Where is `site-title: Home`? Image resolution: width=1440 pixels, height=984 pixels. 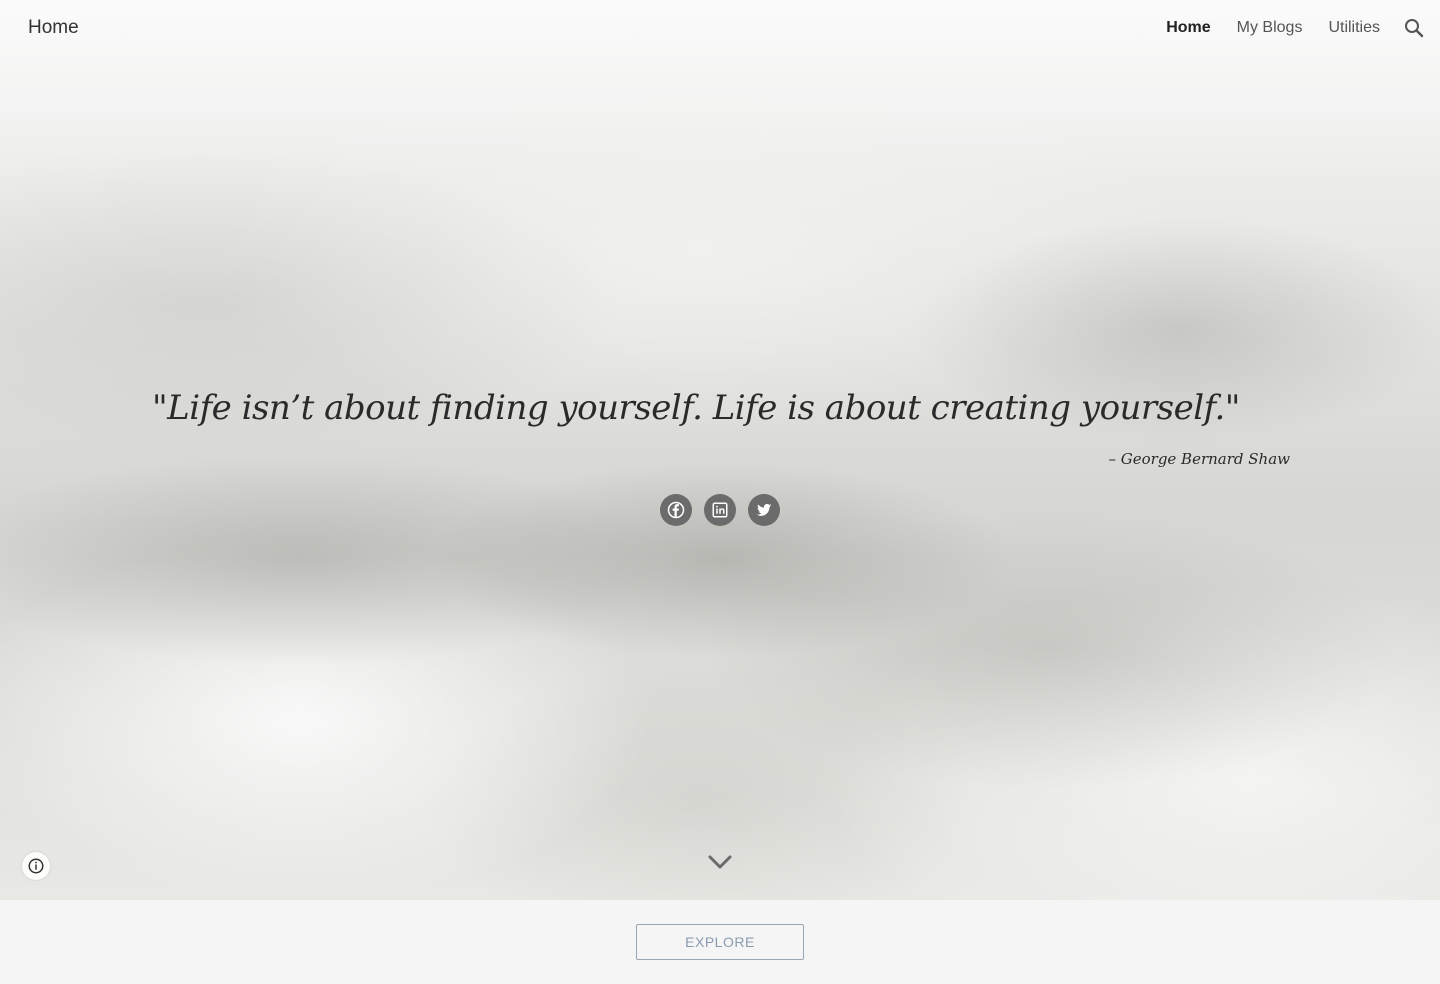
site-title: Home is located at coordinates (53, 28).